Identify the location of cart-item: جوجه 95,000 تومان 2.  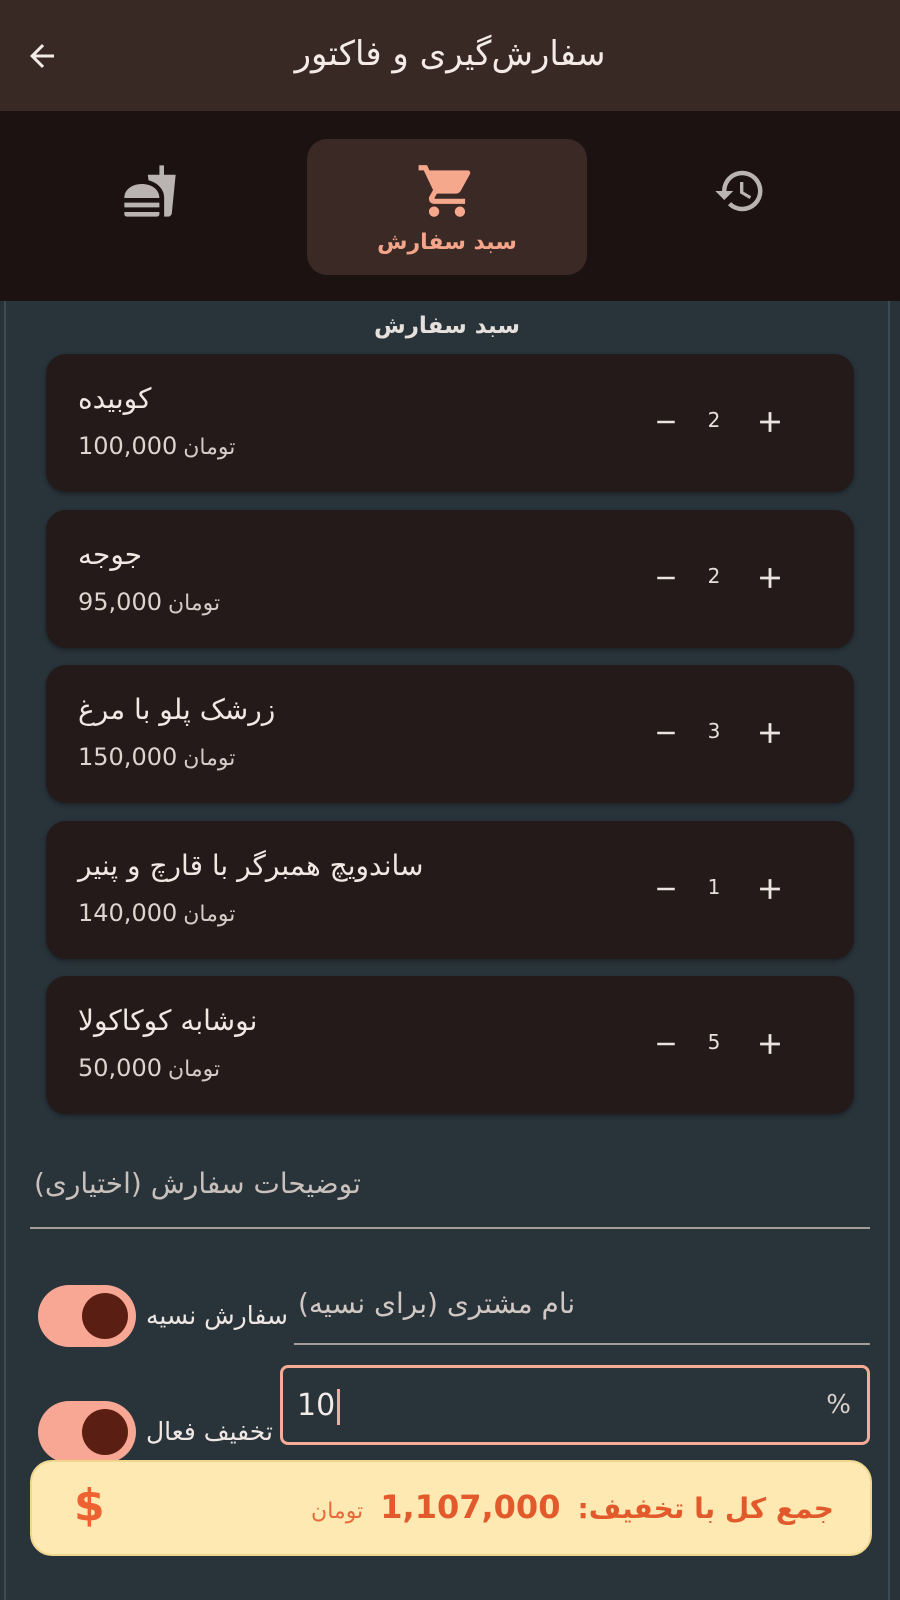
(450, 579).